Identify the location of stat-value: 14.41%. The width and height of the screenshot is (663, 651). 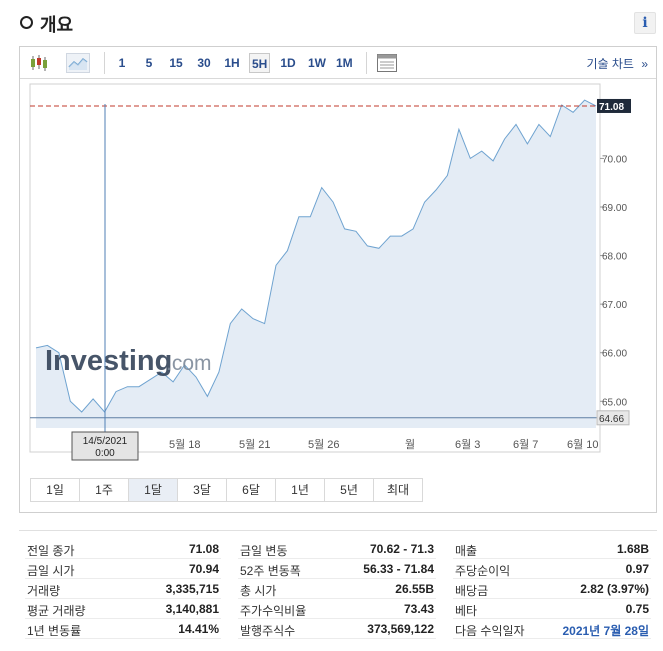
(198, 629).